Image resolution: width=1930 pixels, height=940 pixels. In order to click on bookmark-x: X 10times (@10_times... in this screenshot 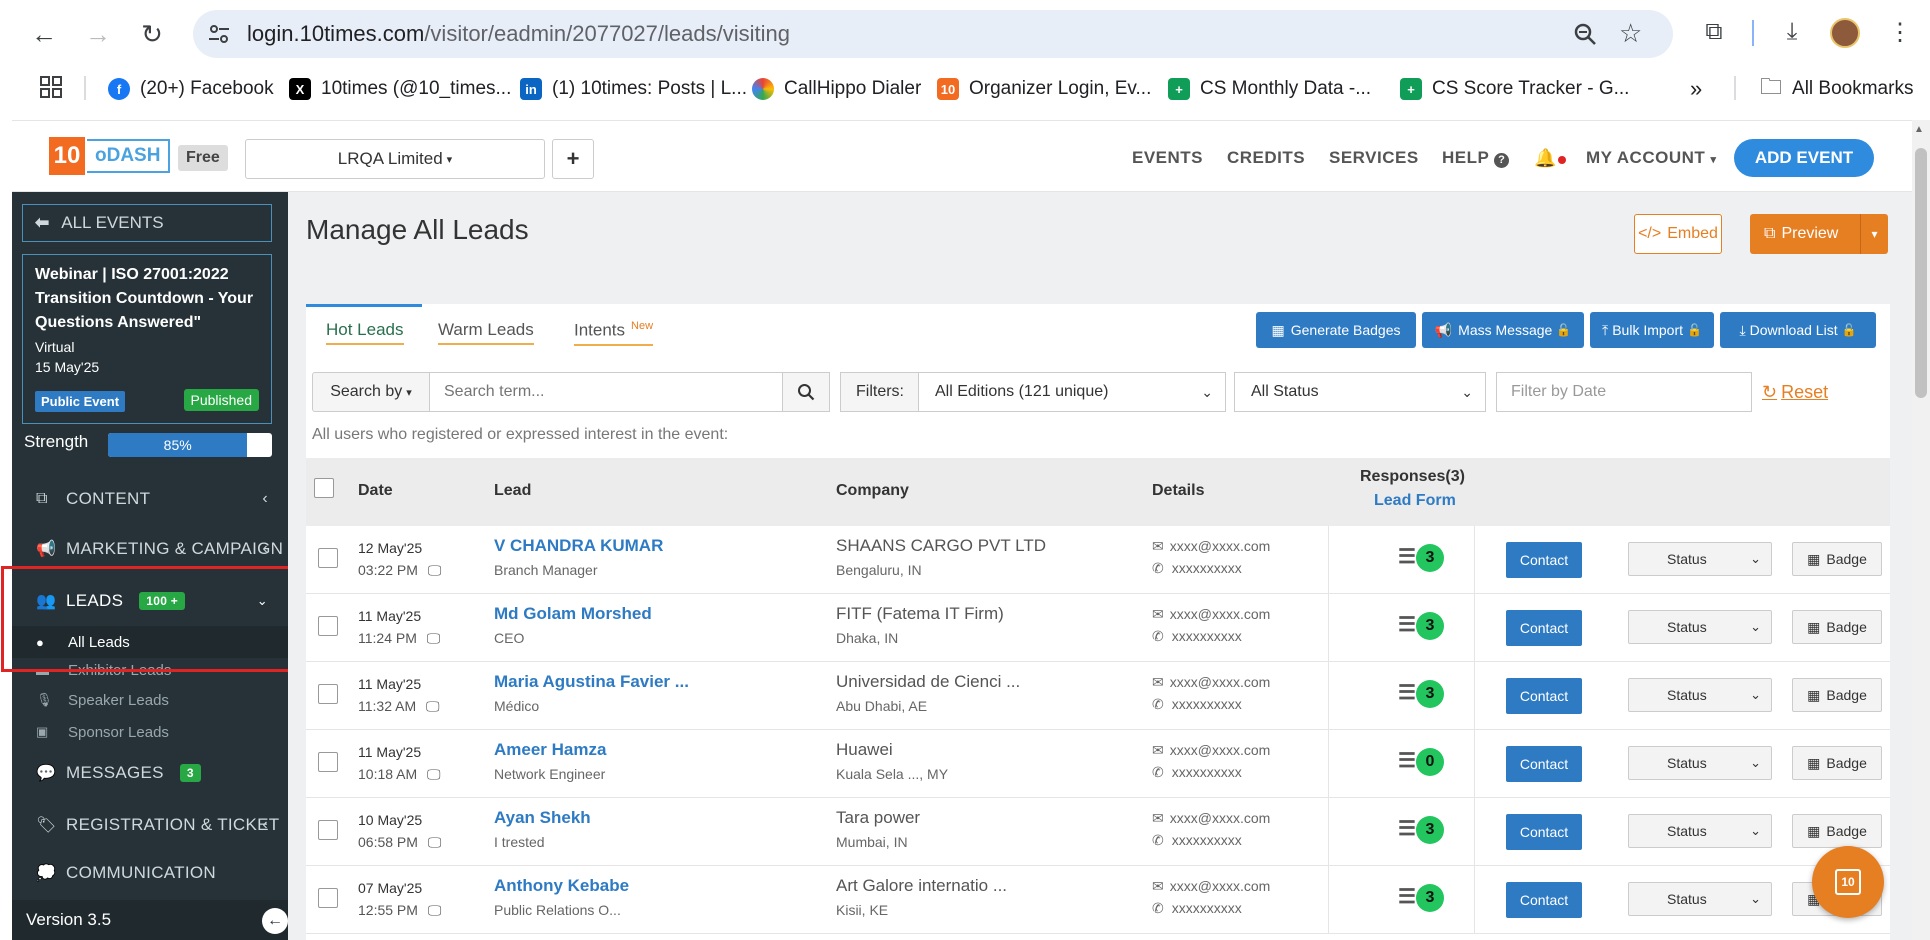, I will do `click(400, 89)`.